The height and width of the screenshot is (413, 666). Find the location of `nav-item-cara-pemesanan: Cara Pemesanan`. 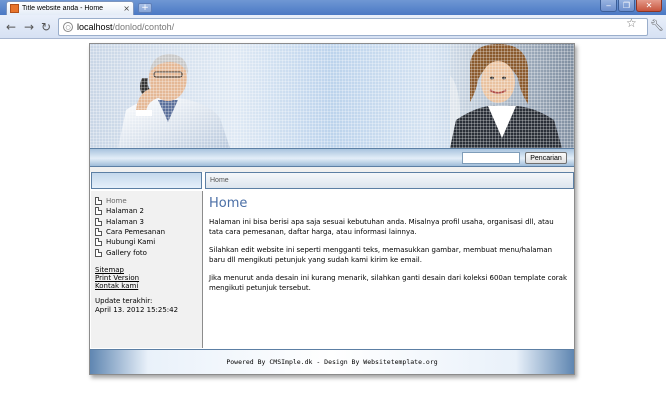

nav-item-cara-pemesanan: Cara Pemesanan is located at coordinates (130, 232).